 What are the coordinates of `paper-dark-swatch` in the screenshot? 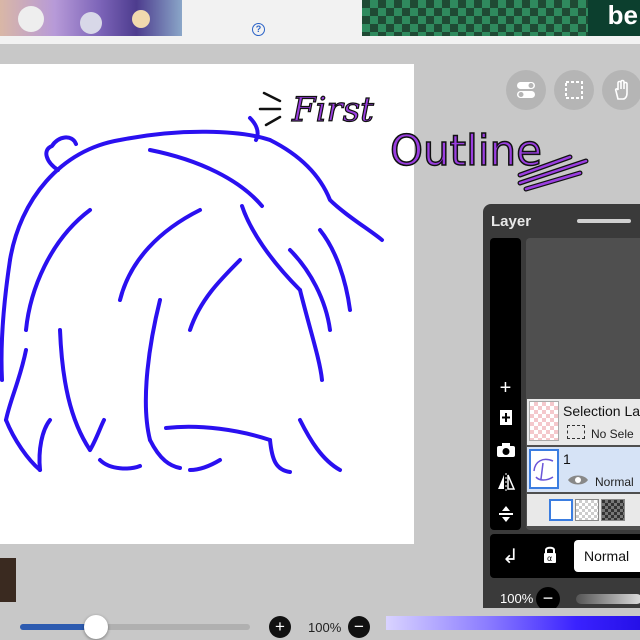 It's located at (613, 510).